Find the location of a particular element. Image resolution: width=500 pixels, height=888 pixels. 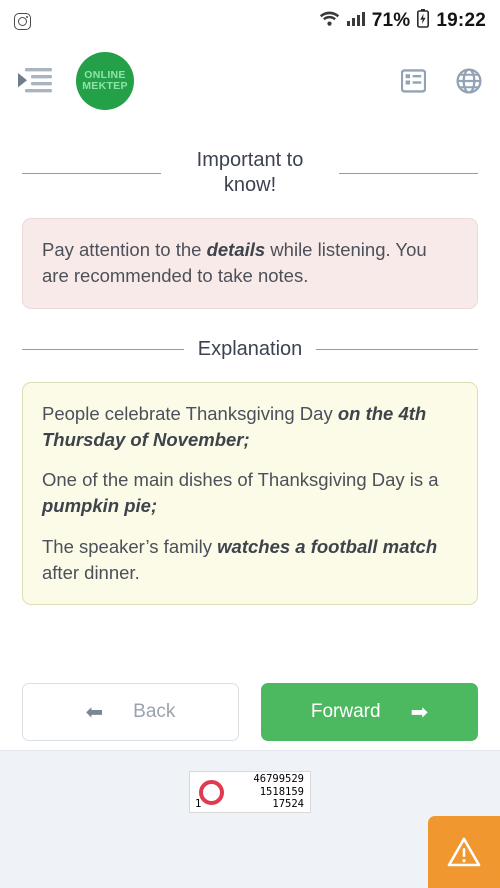

item-plain-1: People celebrate Thanksgiving Day is located at coordinates (190, 413).